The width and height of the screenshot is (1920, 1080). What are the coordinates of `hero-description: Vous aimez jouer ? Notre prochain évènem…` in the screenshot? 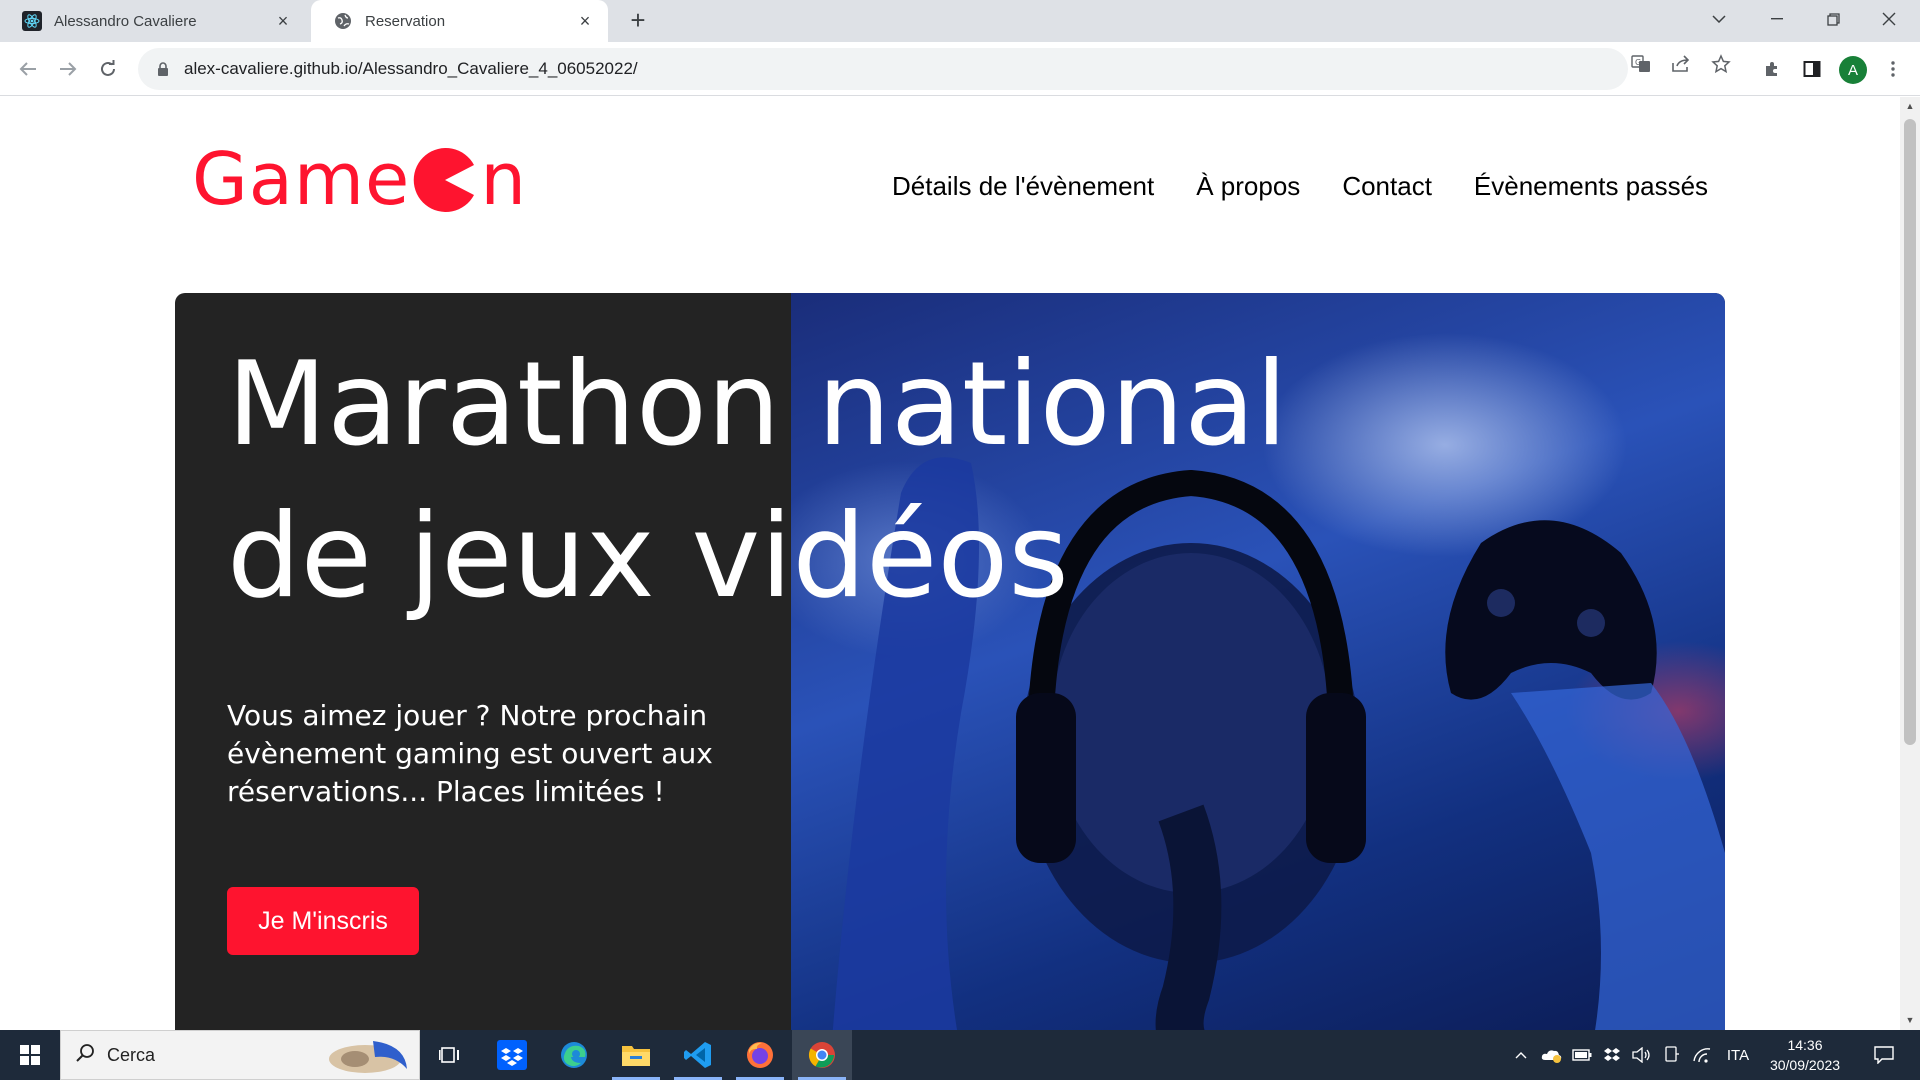 It's located at (470, 753).